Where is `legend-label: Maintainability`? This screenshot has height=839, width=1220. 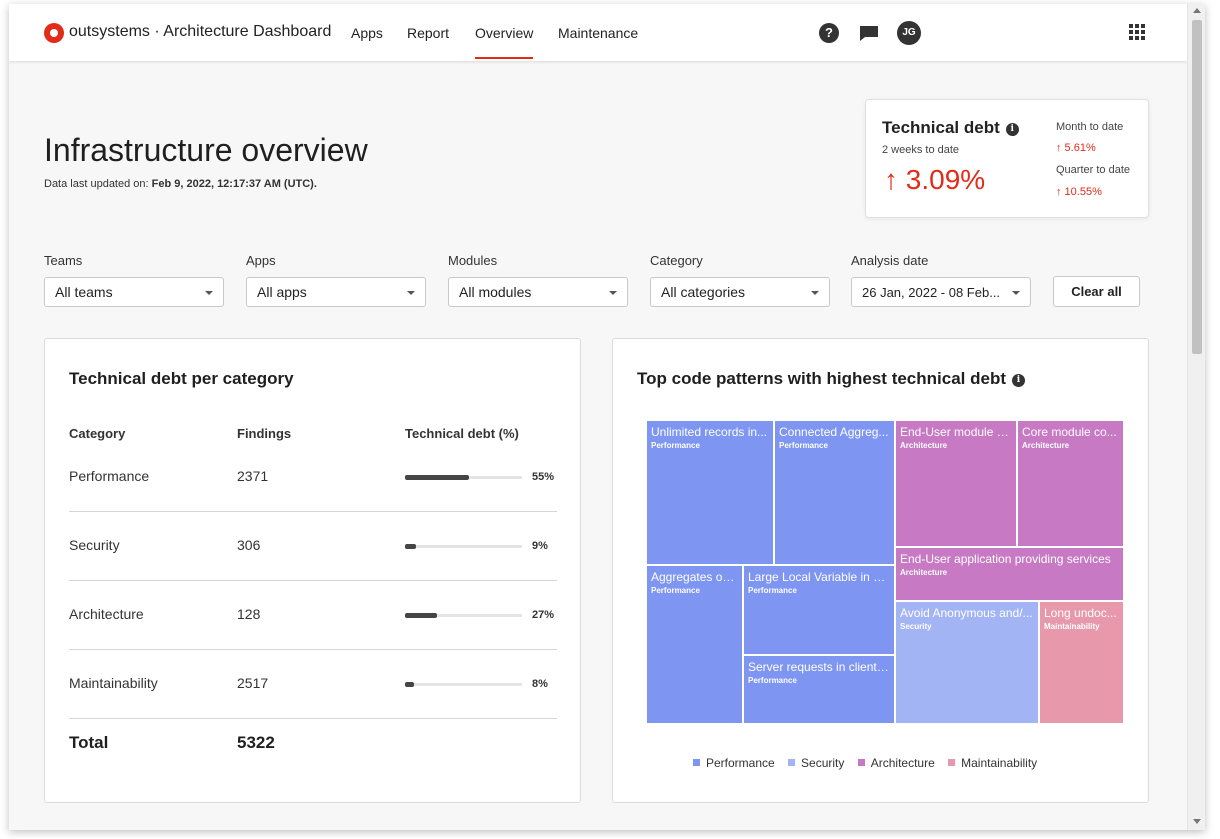 legend-label: Maintainability is located at coordinates (999, 763).